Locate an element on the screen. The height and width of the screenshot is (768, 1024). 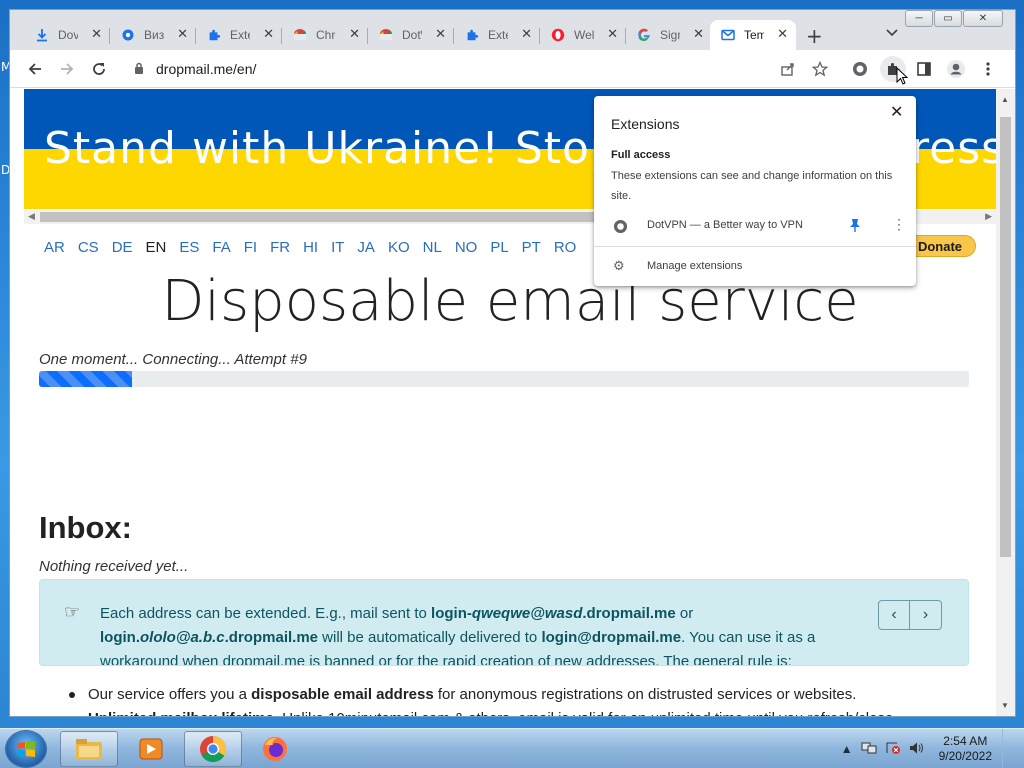
carousel-prev-button: ‹ is located at coordinates (894, 615).